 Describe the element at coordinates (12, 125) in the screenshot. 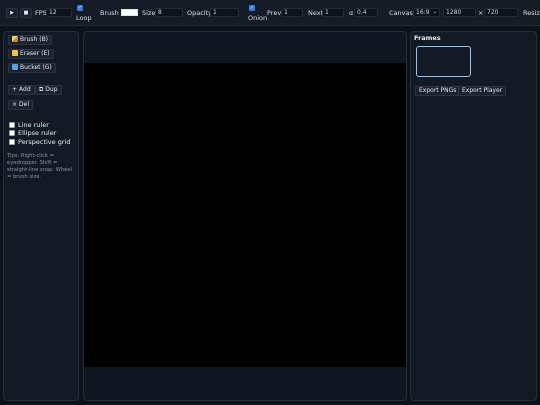

I see `line-ruler-checkbox` at that location.